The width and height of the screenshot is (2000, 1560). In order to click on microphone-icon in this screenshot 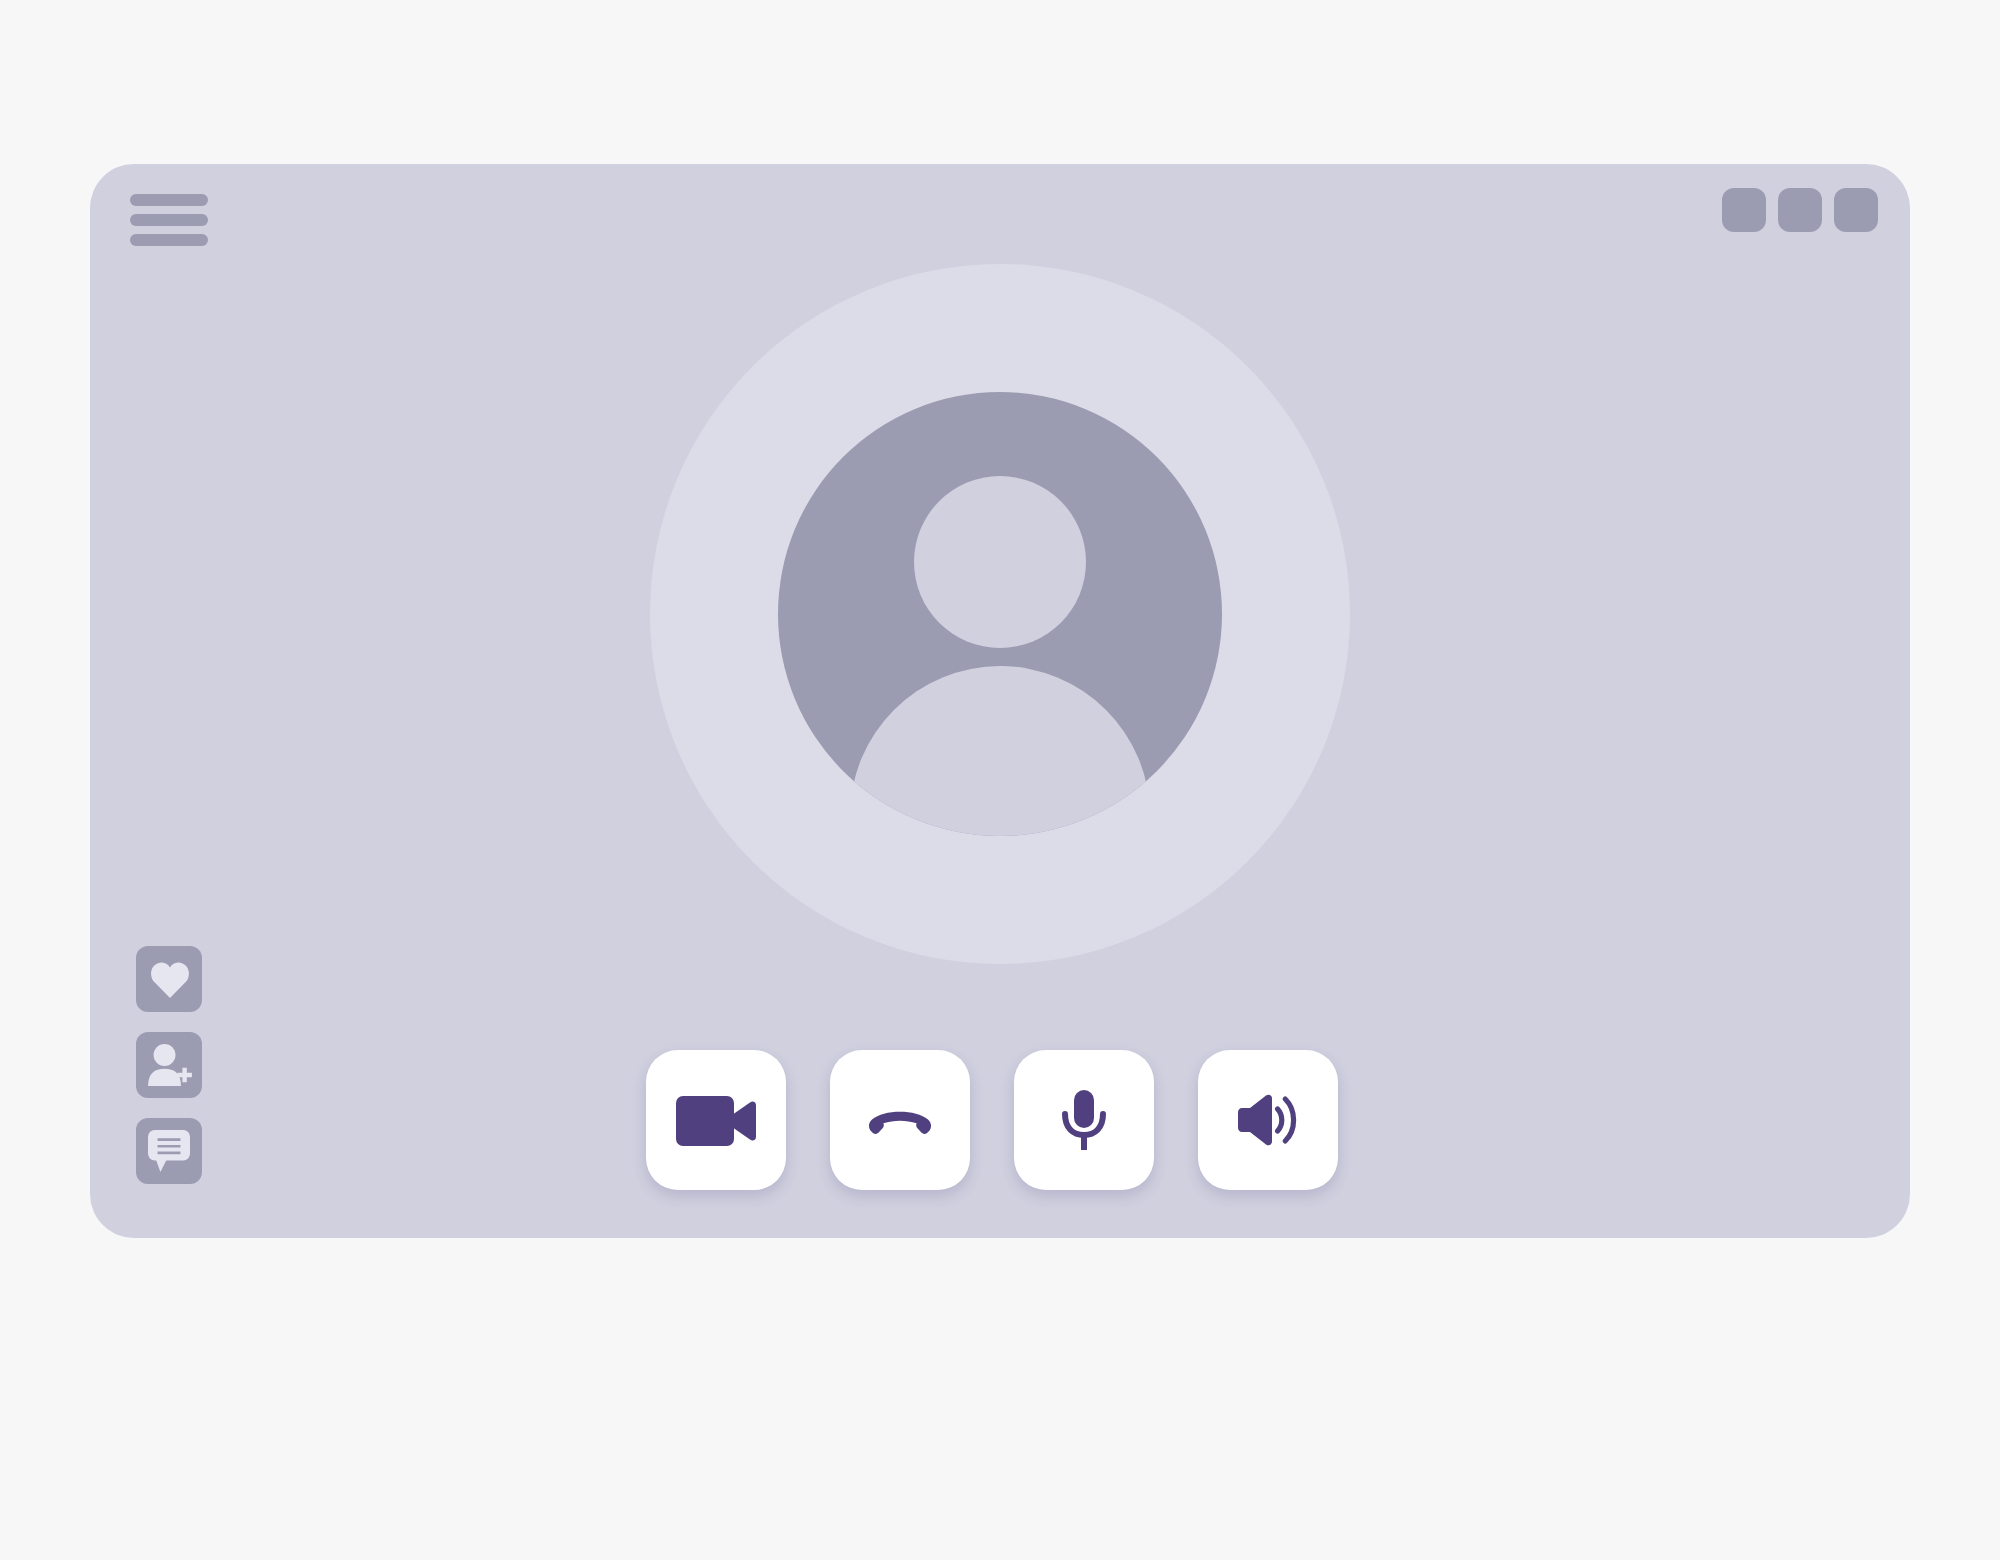, I will do `click(1084, 1120)`.